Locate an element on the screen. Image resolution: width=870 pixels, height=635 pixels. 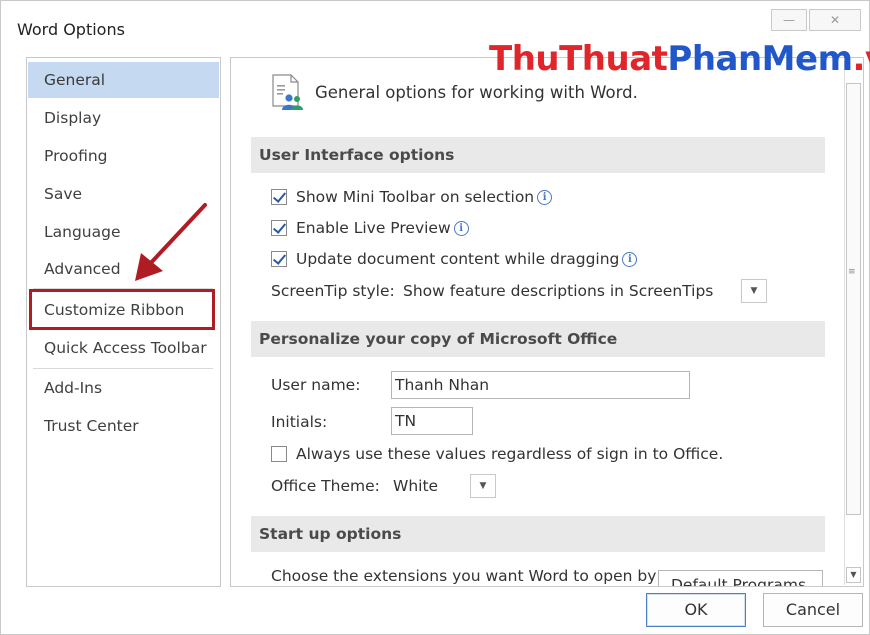
sidebar-item-general: General is located at coordinates (123, 80).